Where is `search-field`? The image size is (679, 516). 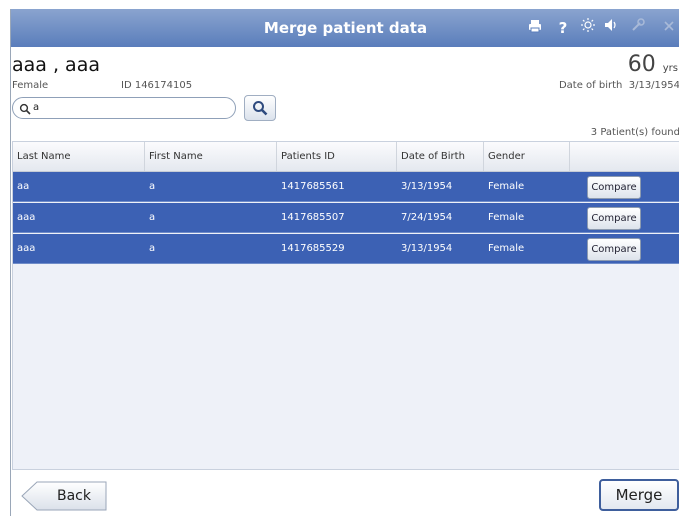
search-field is located at coordinates (124, 108).